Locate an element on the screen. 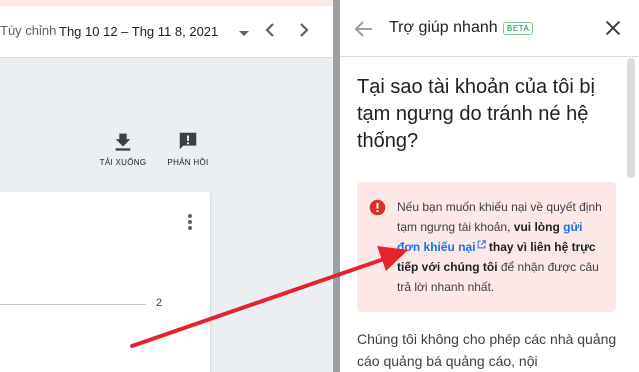  back-button is located at coordinates (364, 29).